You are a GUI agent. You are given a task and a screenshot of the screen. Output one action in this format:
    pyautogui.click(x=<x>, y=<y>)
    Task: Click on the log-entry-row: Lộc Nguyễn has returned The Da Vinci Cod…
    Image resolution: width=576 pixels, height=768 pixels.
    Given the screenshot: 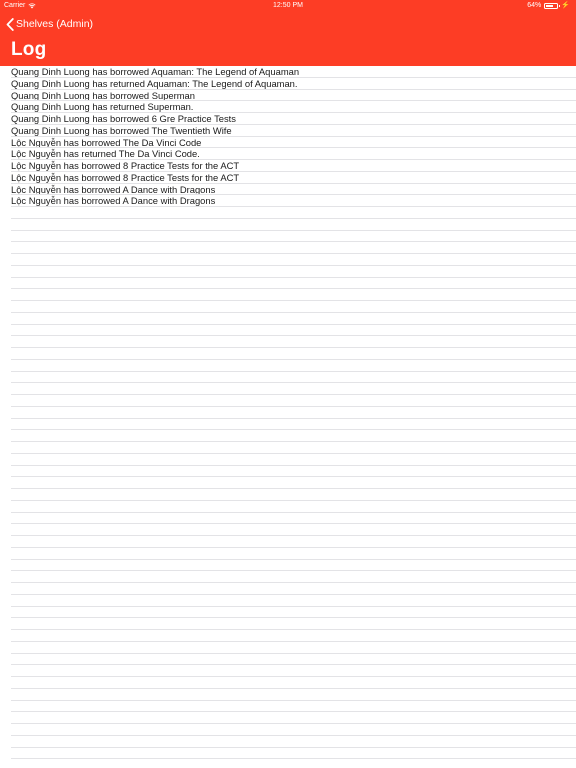 What is the action you would take?
    pyautogui.click(x=288, y=154)
    